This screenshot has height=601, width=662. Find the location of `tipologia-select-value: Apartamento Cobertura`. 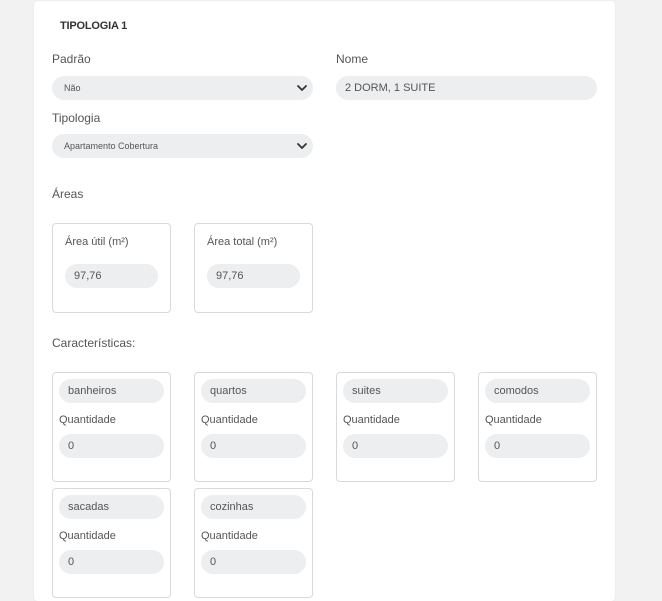

tipologia-select-value: Apartamento Cobertura is located at coordinates (111, 146).